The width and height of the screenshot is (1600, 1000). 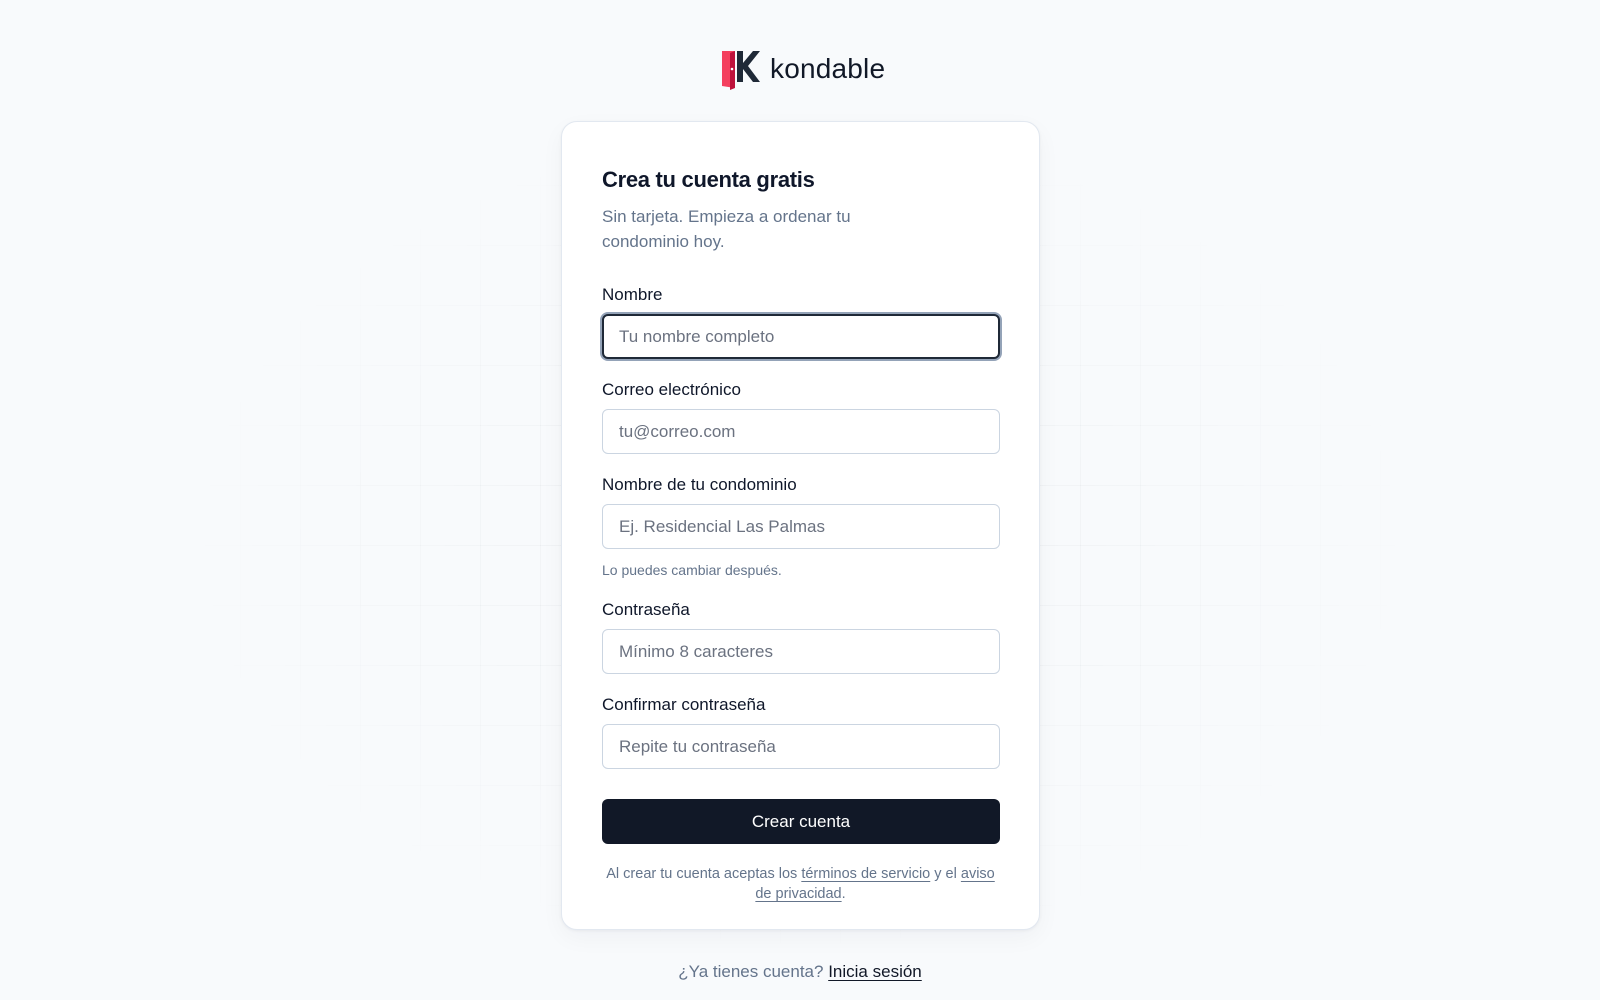 I want to click on create-account-button: Crear cuenta, so click(x=801, y=821).